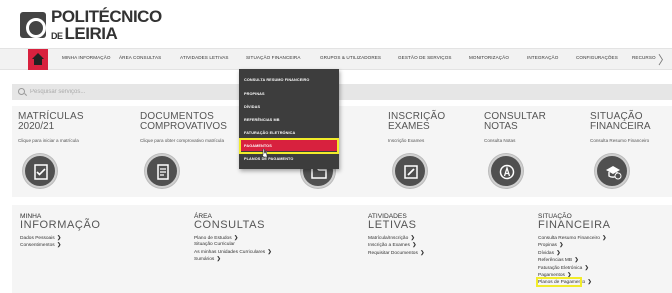 This screenshot has width=672, height=293. Describe the element at coordinates (182, 140) in the screenshot. I see `tile-description: Clique para obter comprovativo matrícula` at that location.